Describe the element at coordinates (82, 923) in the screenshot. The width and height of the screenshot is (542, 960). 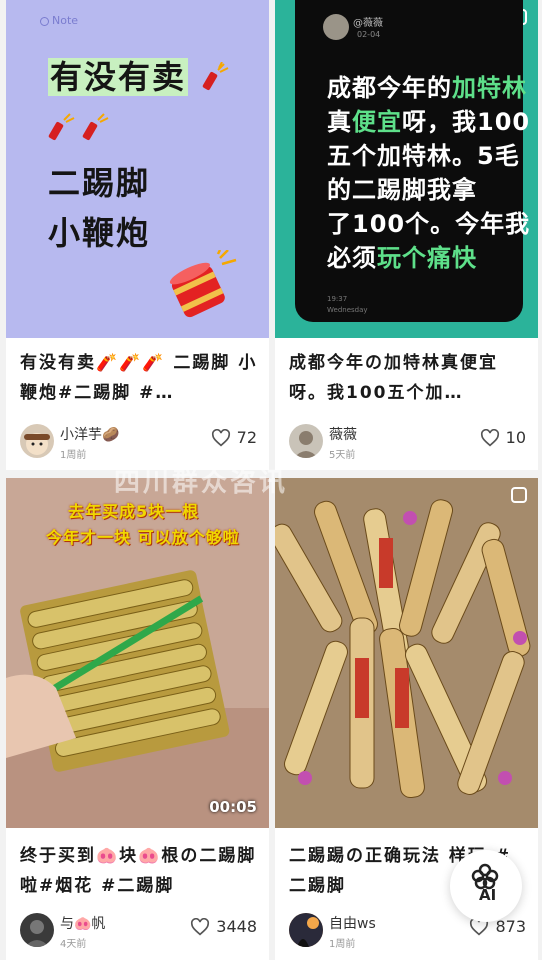
I see `author-name: 与🐽帆` at that location.